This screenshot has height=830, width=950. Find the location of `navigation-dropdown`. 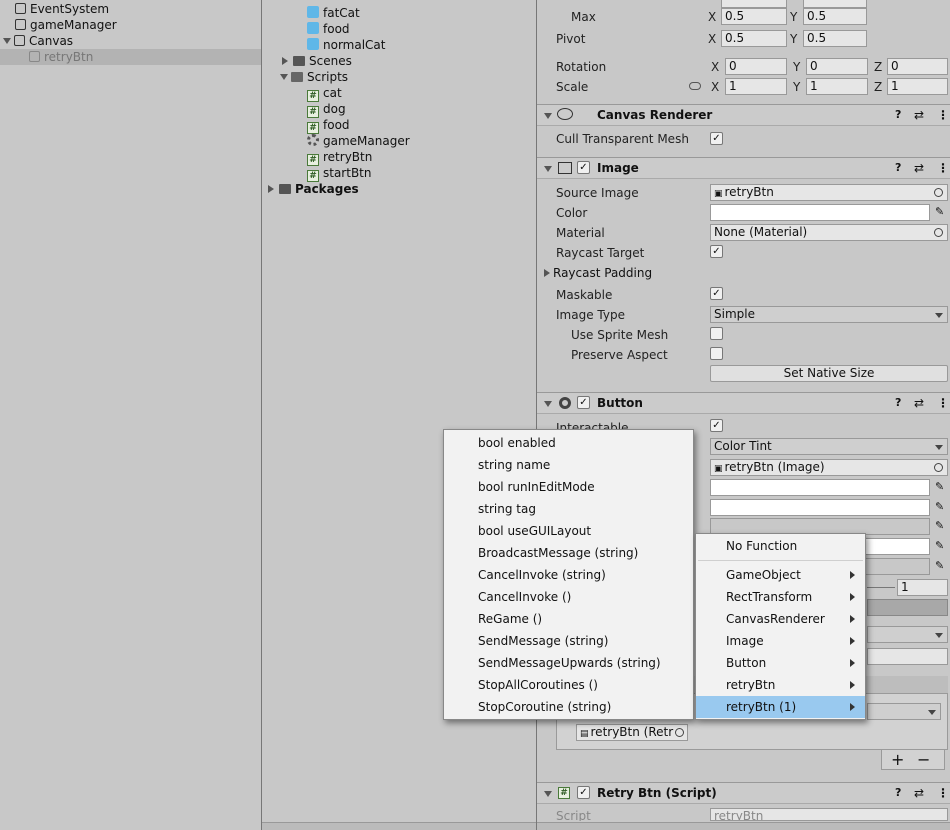

navigation-dropdown is located at coordinates (907, 634).